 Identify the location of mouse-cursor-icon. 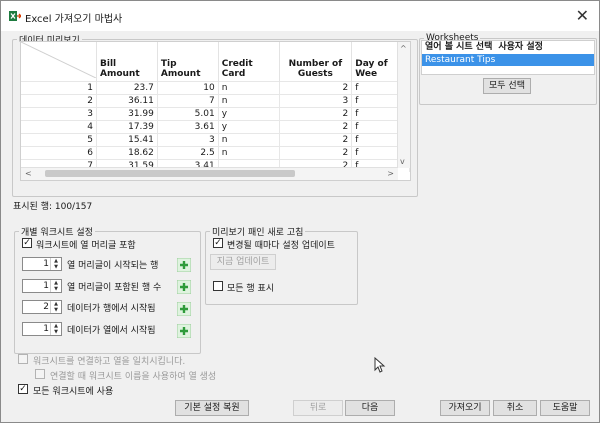
(380, 365).